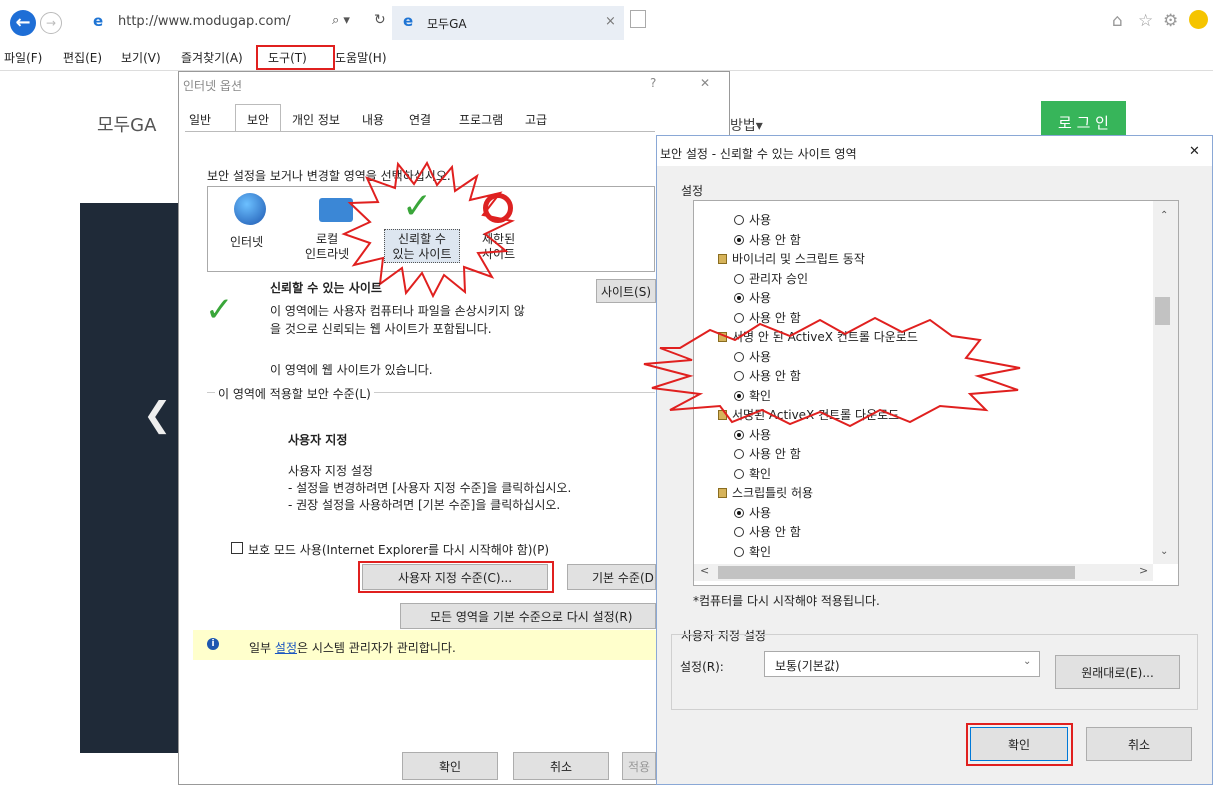 This screenshot has width=1213, height=785. I want to click on settings-link: 설정, so click(286, 648).